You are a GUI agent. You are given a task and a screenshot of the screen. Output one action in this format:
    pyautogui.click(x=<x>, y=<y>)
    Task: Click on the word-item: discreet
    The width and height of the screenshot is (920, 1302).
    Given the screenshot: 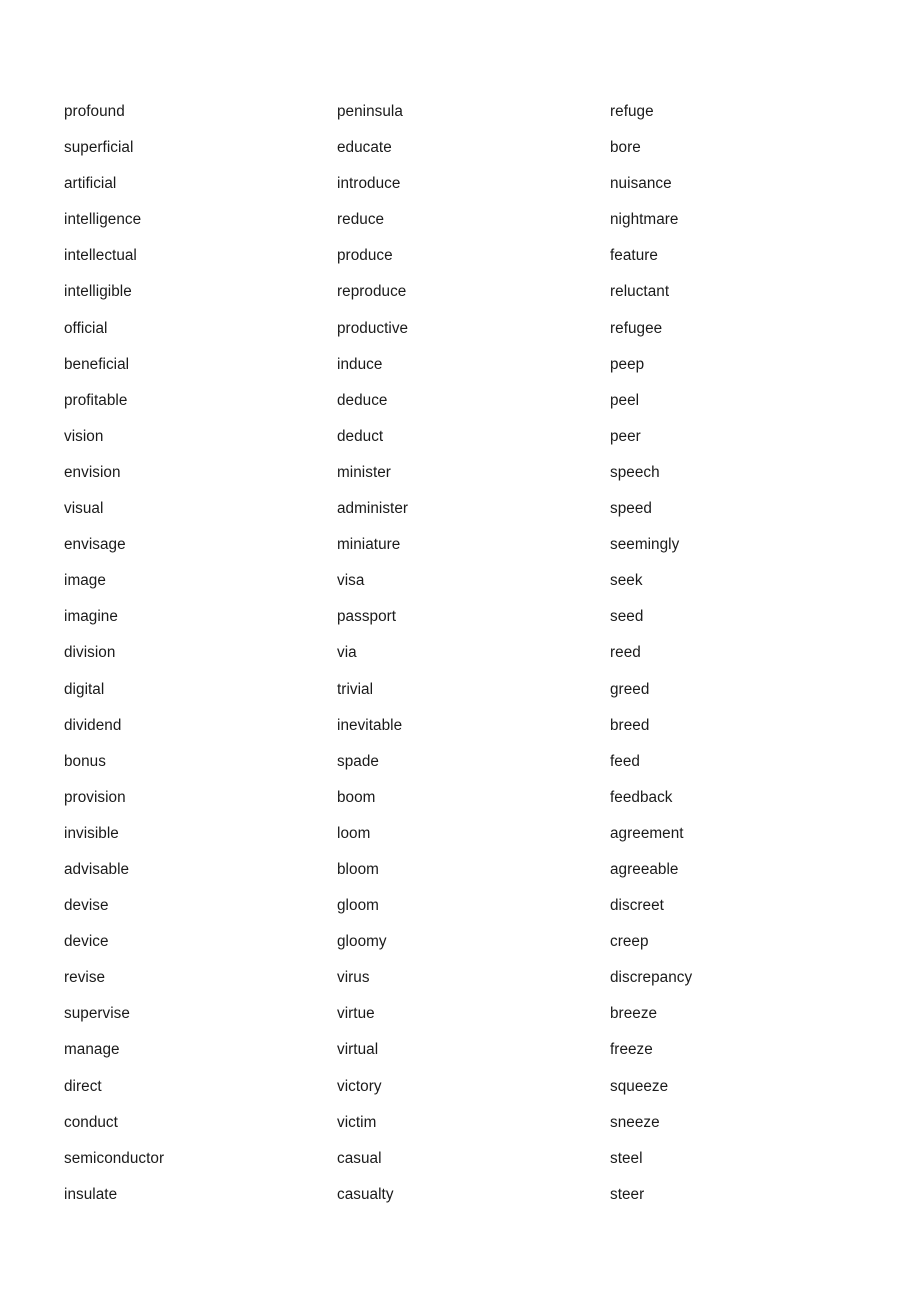 What is the action you would take?
    pyautogui.click(x=637, y=906)
    